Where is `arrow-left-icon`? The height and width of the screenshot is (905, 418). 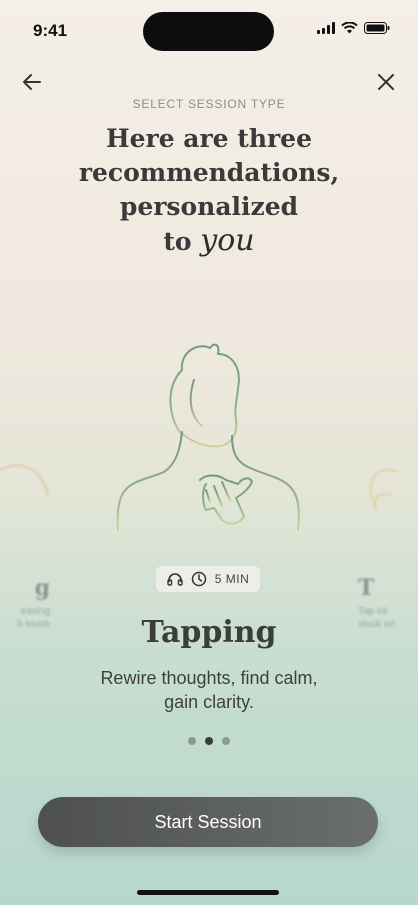
arrow-left-icon is located at coordinates (32, 82).